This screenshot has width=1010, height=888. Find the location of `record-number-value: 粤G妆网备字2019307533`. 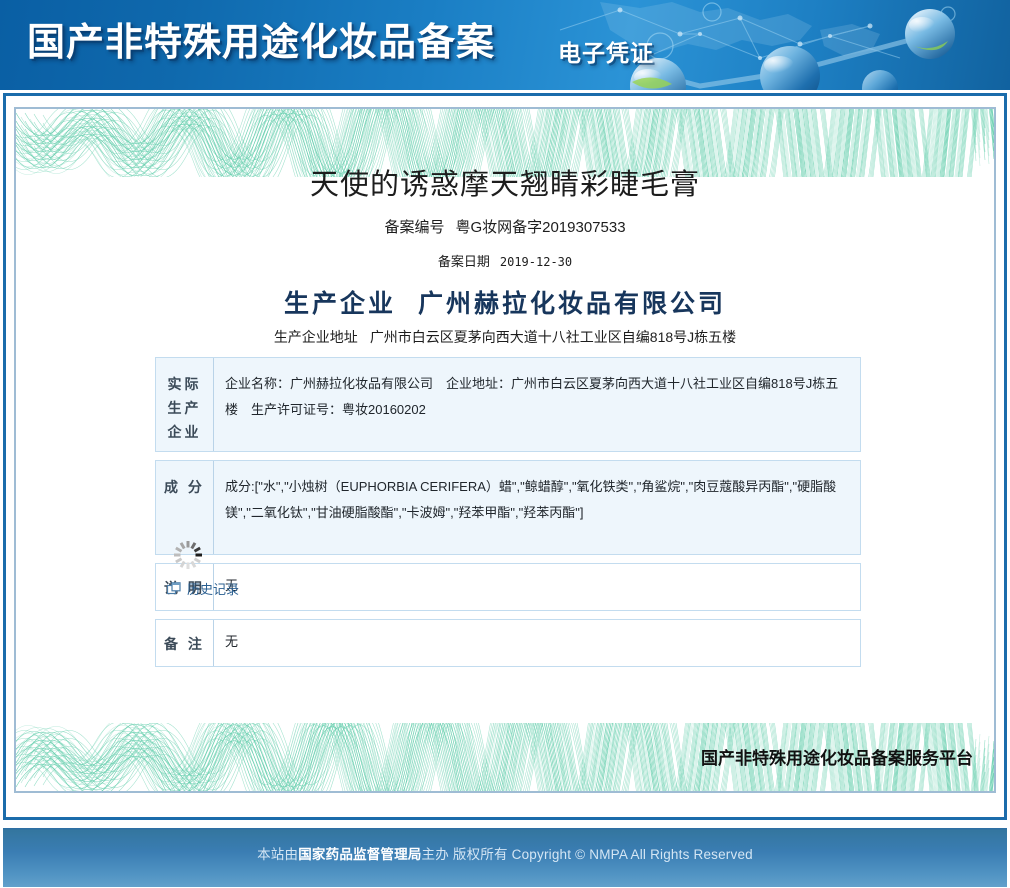

record-number-value: 粤G妆网备字2019307533 is located at coordinates (540, 227).